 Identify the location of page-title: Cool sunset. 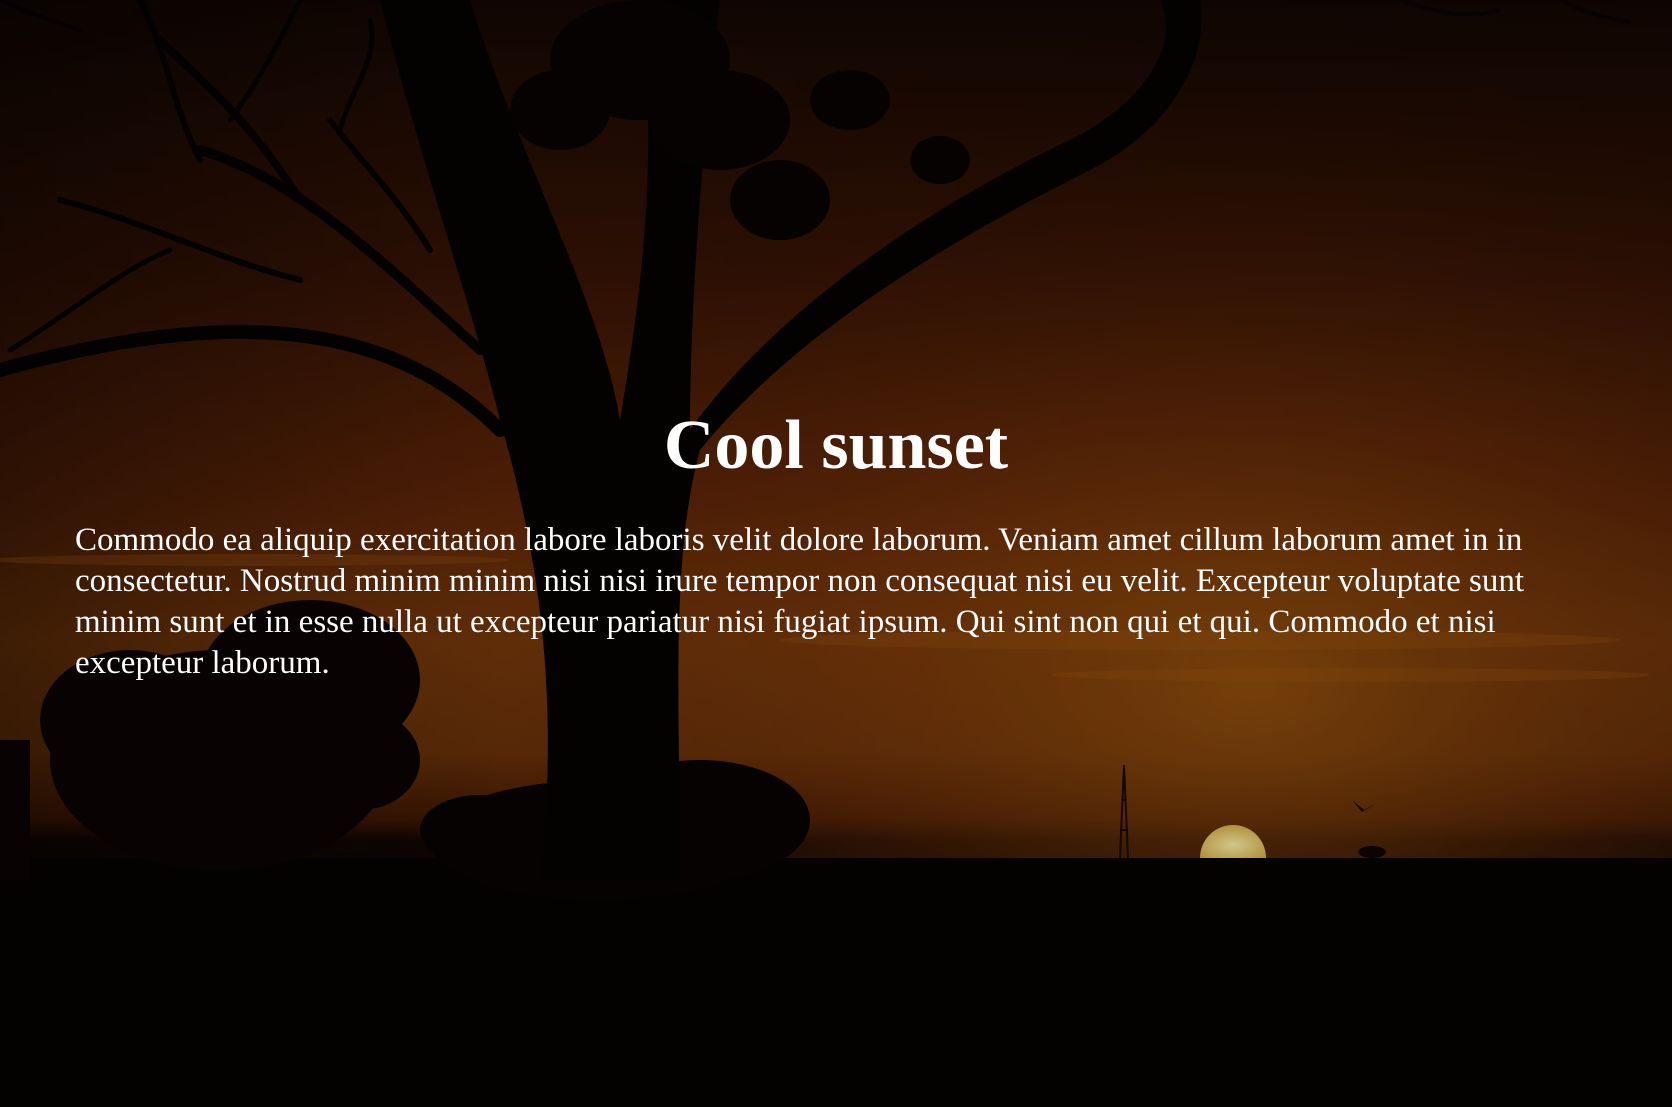
(836, 445).